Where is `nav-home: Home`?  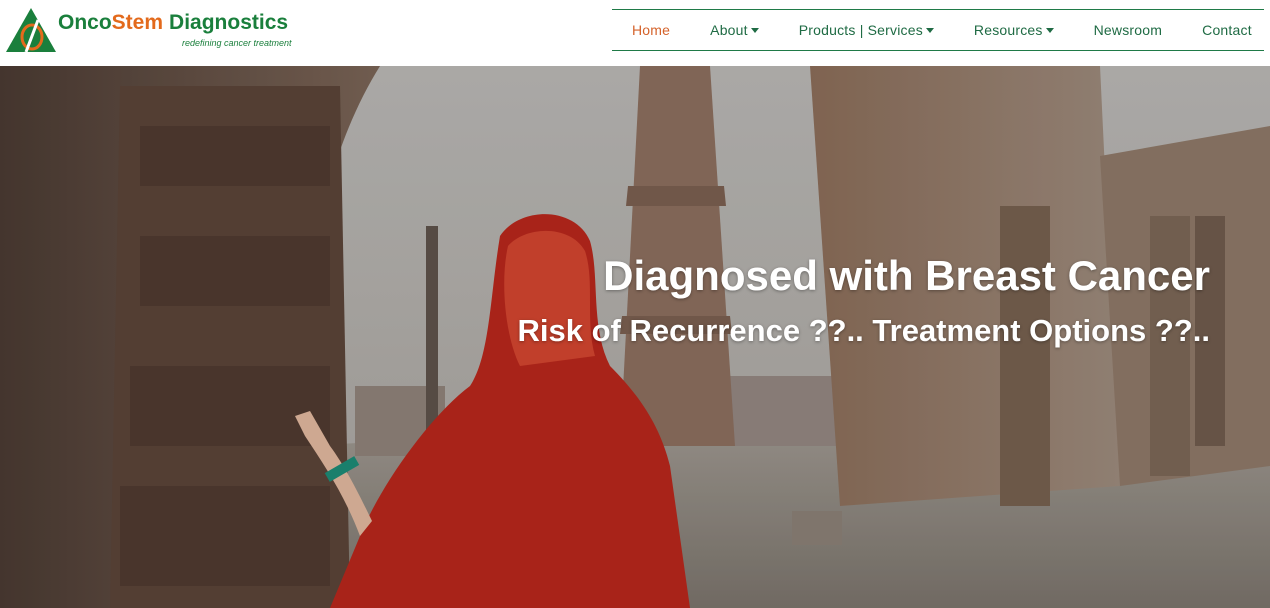 nav-home: Home is located at coordinates (651, 30).